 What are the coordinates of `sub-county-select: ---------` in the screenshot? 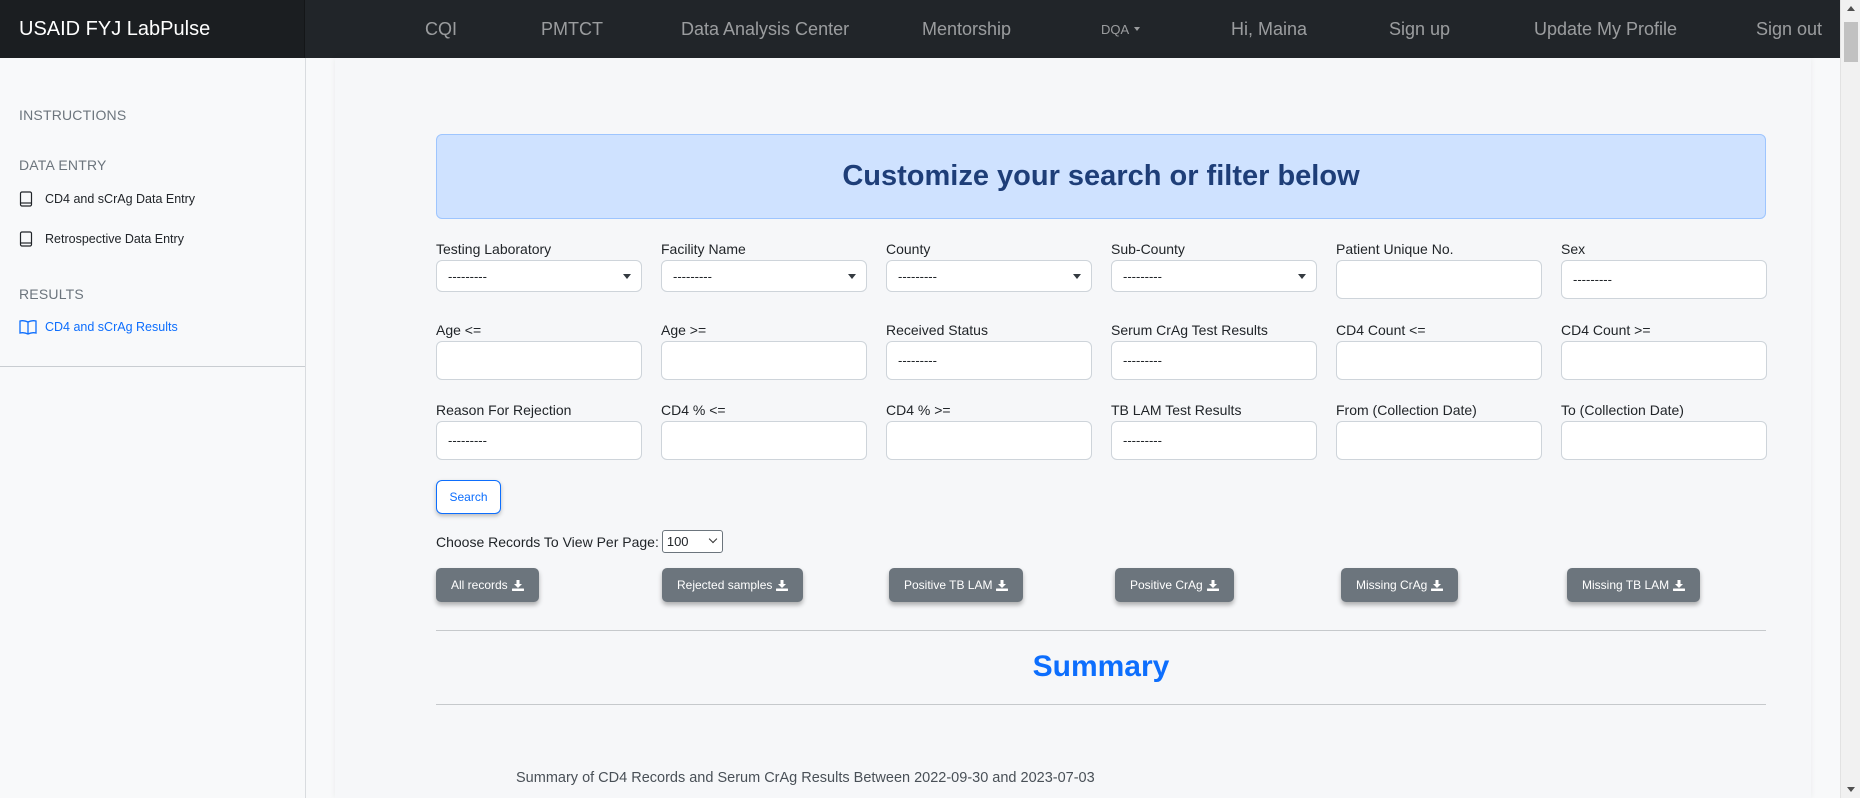 It's located at (1214, 276).